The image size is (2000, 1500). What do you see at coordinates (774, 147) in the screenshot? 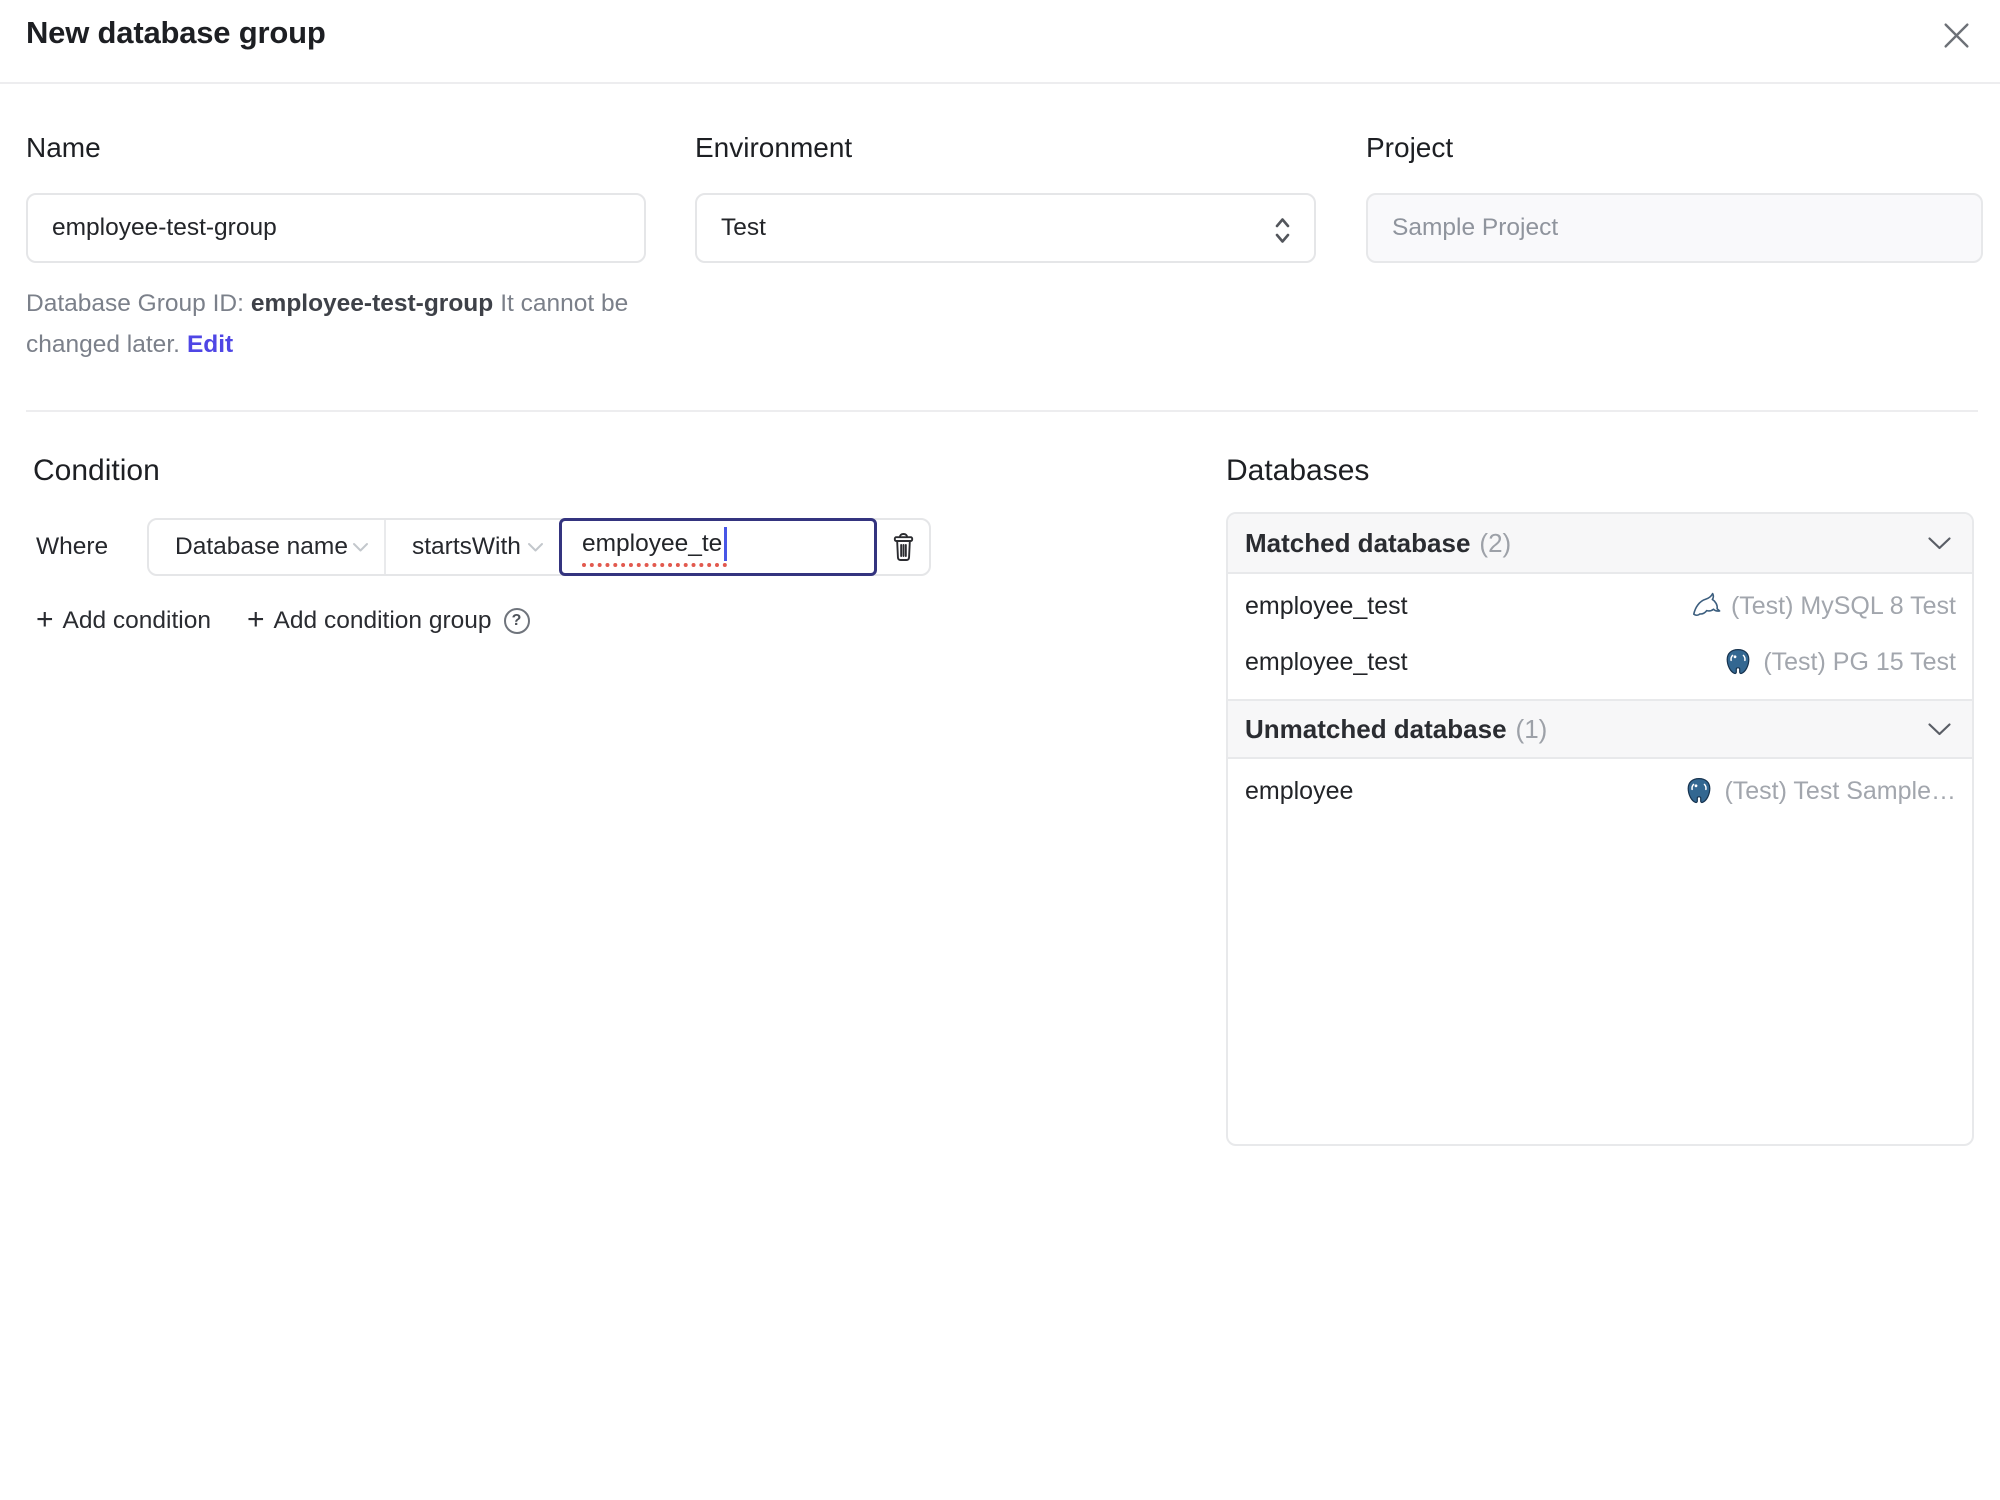
I see `environment-label: Environment` at bounding box center [774, 147].